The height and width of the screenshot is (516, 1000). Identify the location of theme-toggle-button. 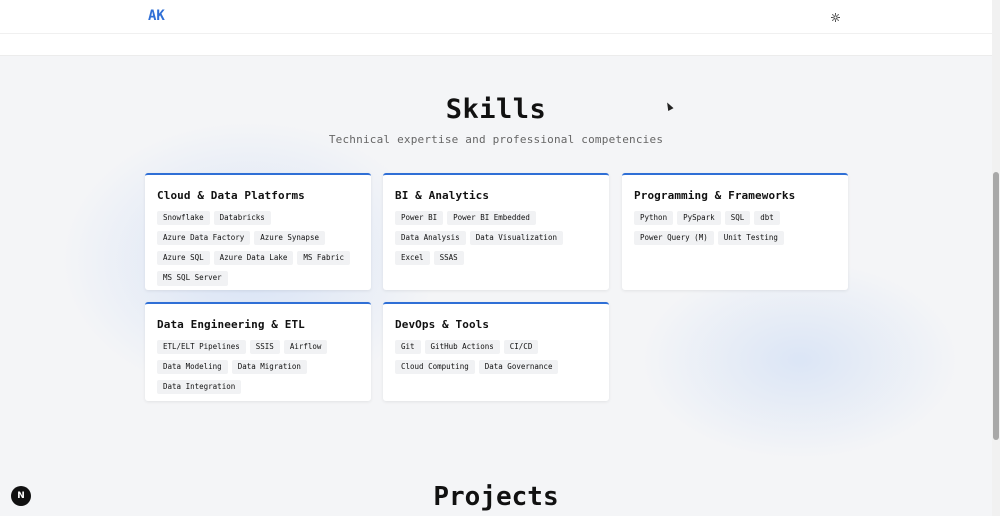
(835, 17).